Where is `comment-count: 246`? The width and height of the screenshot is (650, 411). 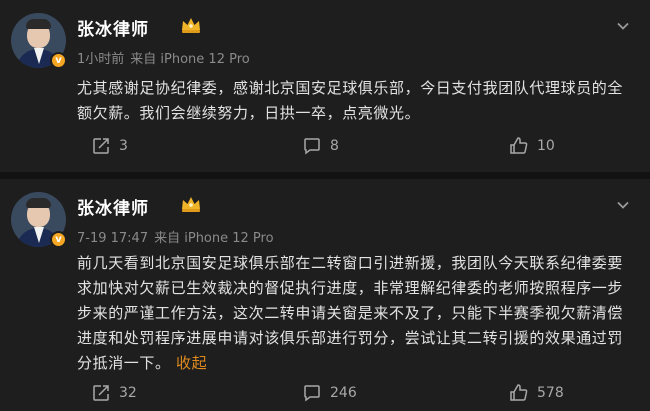 comment-count: 246 is located at coordinates (343, 393).